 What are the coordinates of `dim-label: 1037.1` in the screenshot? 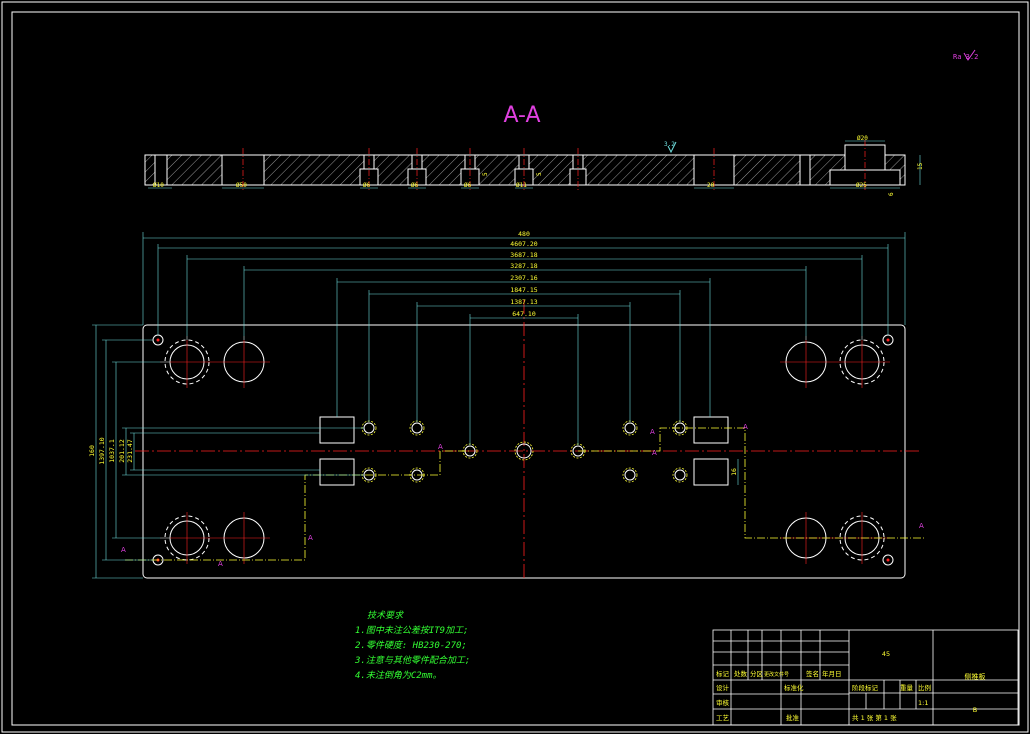 It's located at (112, 451).